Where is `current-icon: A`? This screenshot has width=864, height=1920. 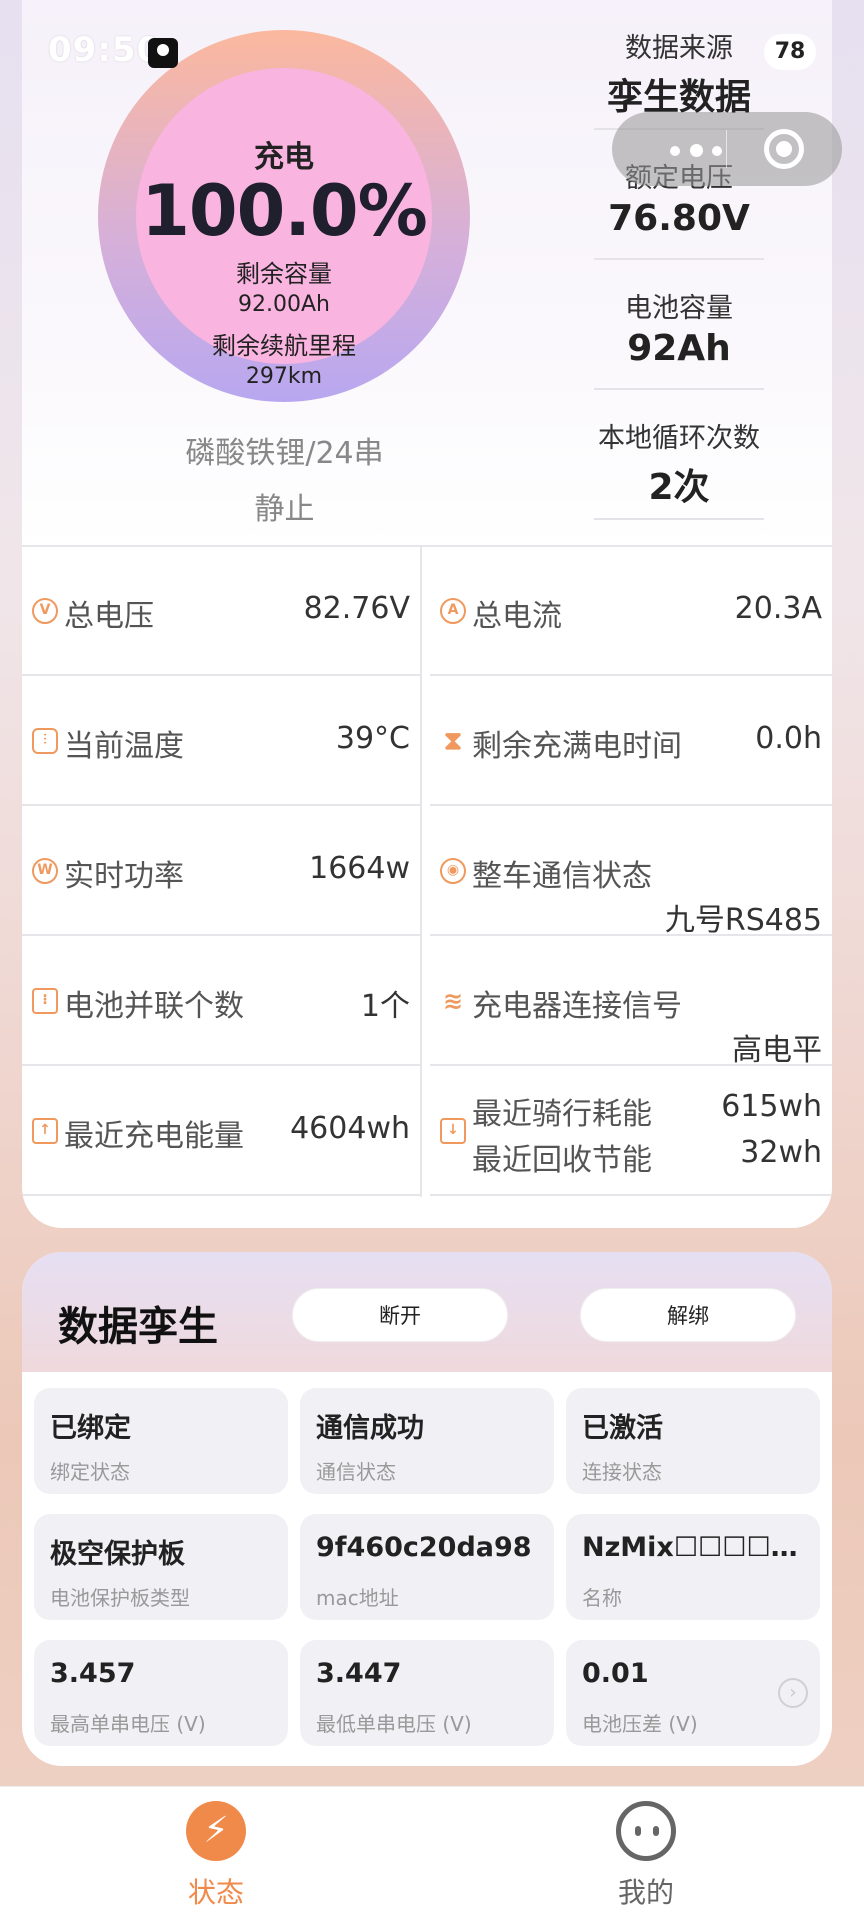
current-icon: A is located at coordinates (453, 611).